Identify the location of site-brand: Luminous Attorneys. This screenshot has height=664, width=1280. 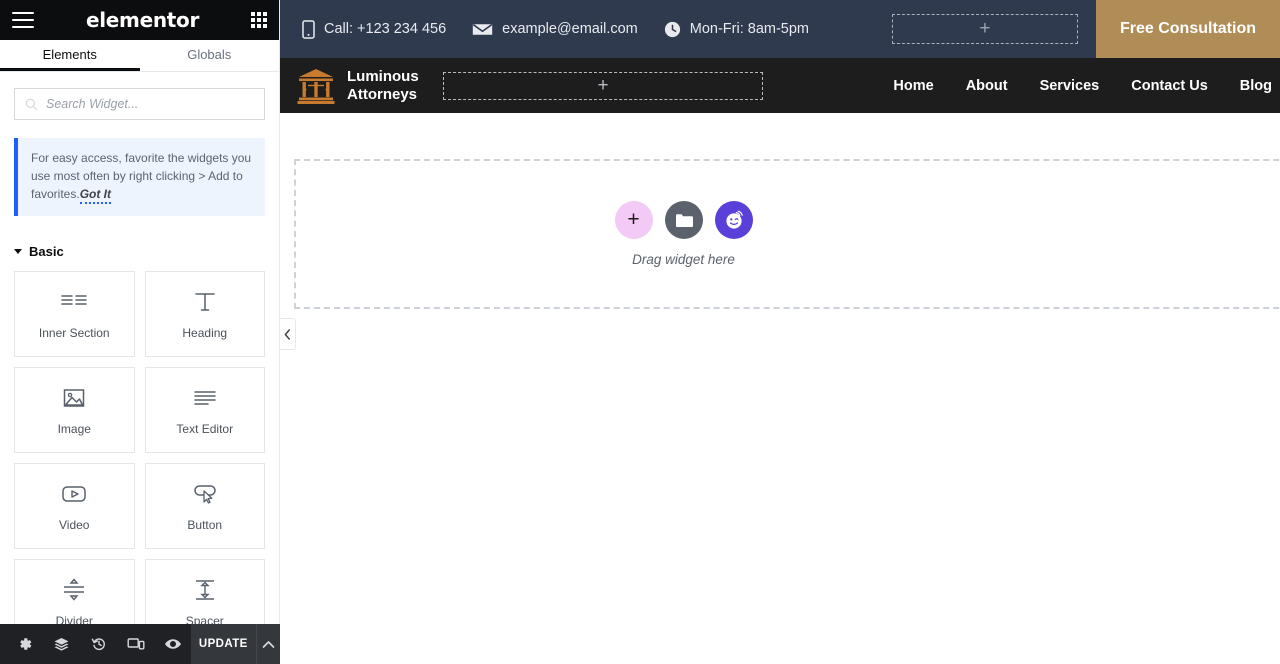
(358, 86).